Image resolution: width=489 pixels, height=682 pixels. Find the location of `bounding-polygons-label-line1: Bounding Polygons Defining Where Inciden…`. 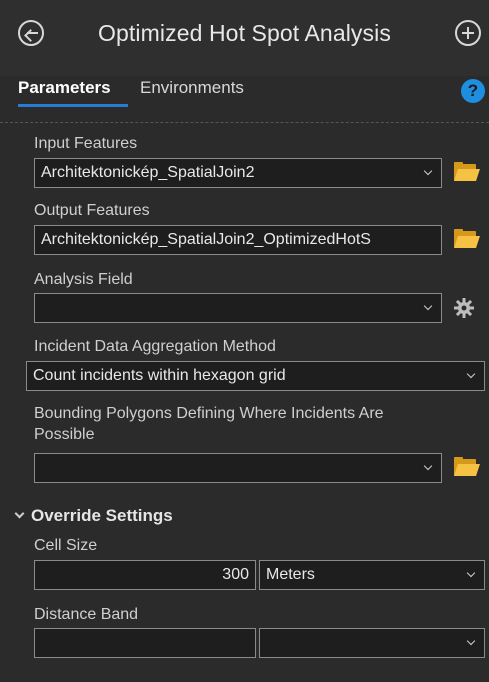

bounding-polygons-label-line1: Bounding Polygons Defining Where Inciden… is located at coordinates (209, 413).